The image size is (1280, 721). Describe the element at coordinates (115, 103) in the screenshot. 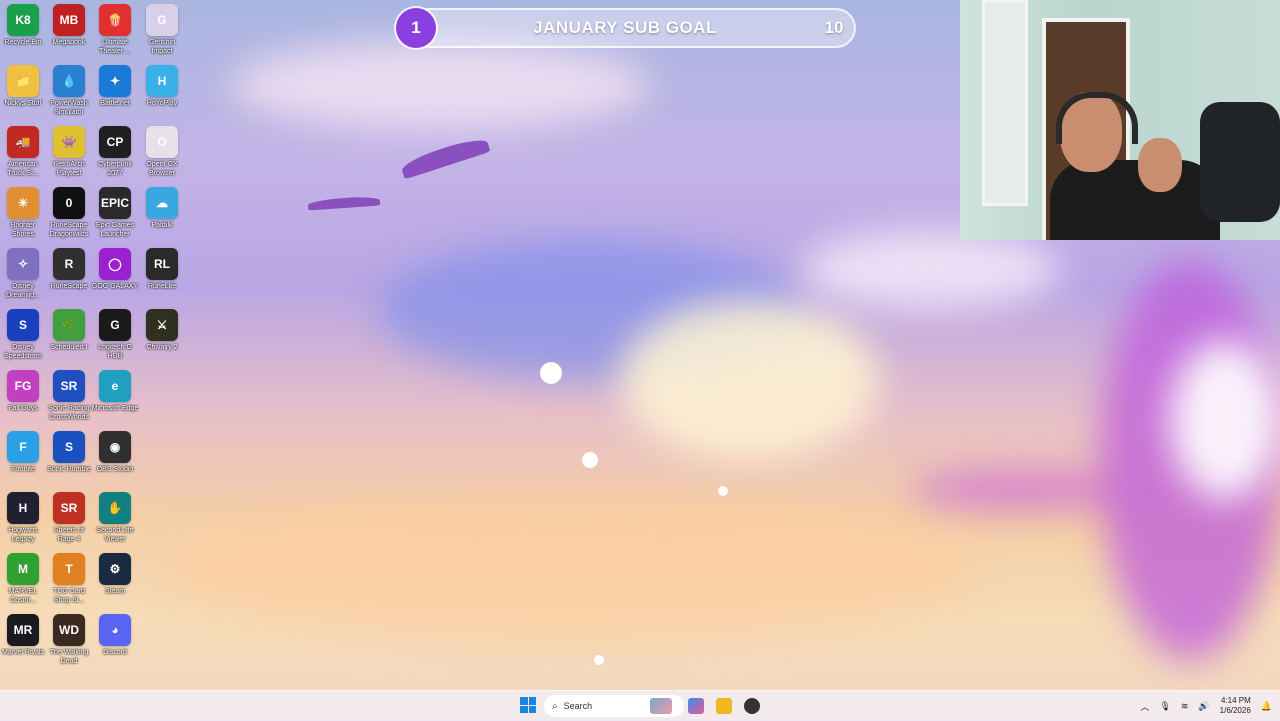

I see `desktop-icon-label: Battle.net` at that location.